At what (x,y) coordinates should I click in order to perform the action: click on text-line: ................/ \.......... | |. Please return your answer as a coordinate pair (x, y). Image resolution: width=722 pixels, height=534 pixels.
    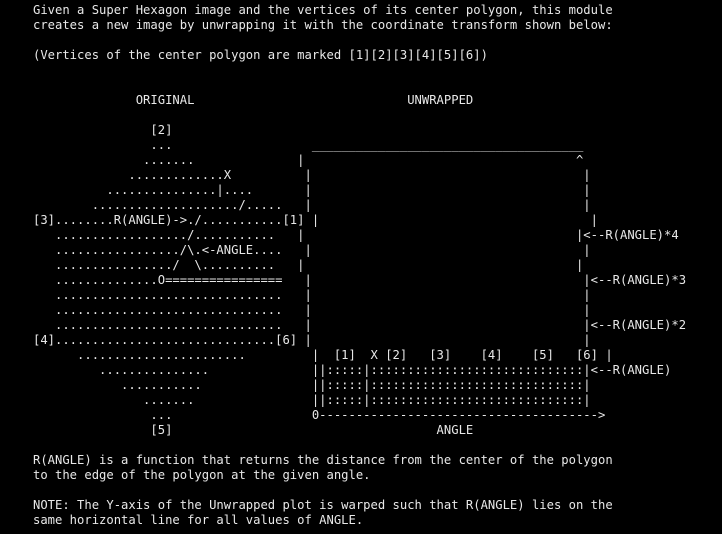
    Looking at the image, I should click on (308, 265).